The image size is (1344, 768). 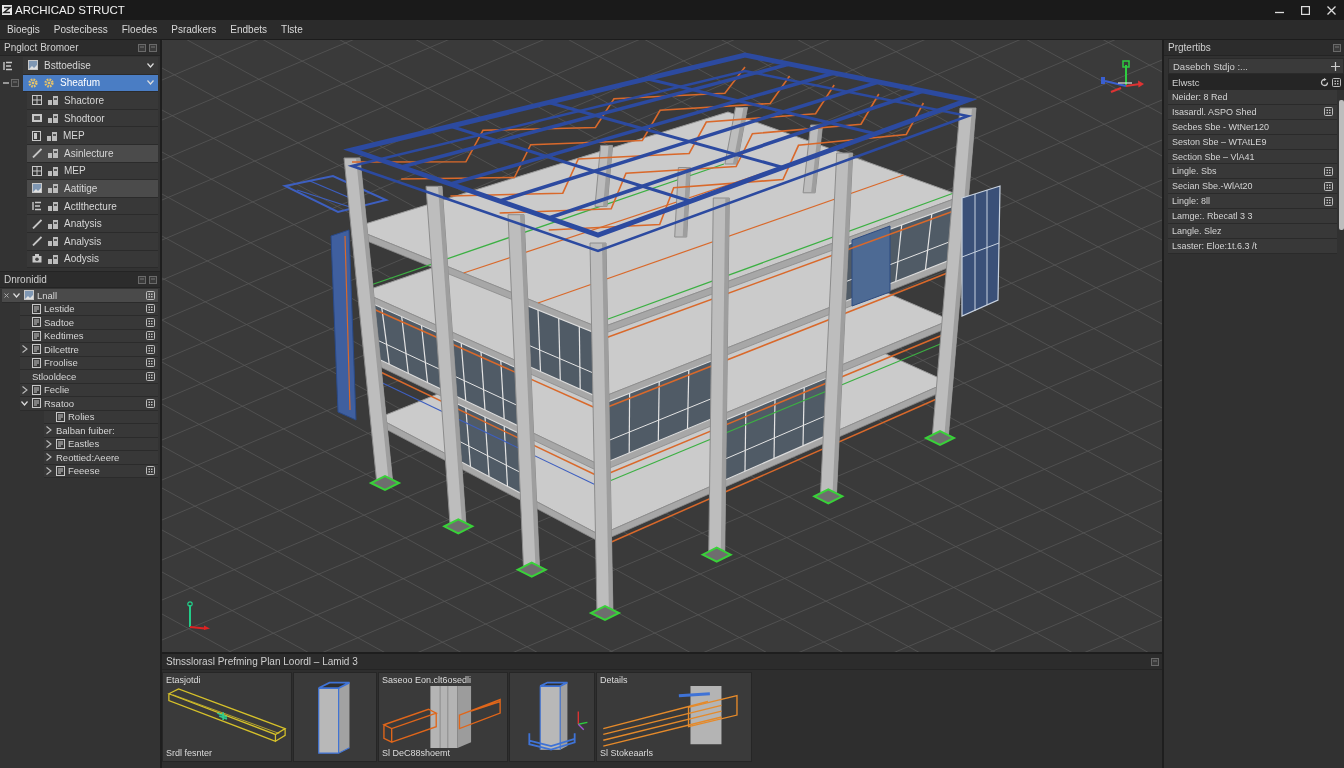 What do you see at coordinates (89, 323) in the screenshot?
I see `tree-item: Sadtoe` at bounding box center [89, 323].